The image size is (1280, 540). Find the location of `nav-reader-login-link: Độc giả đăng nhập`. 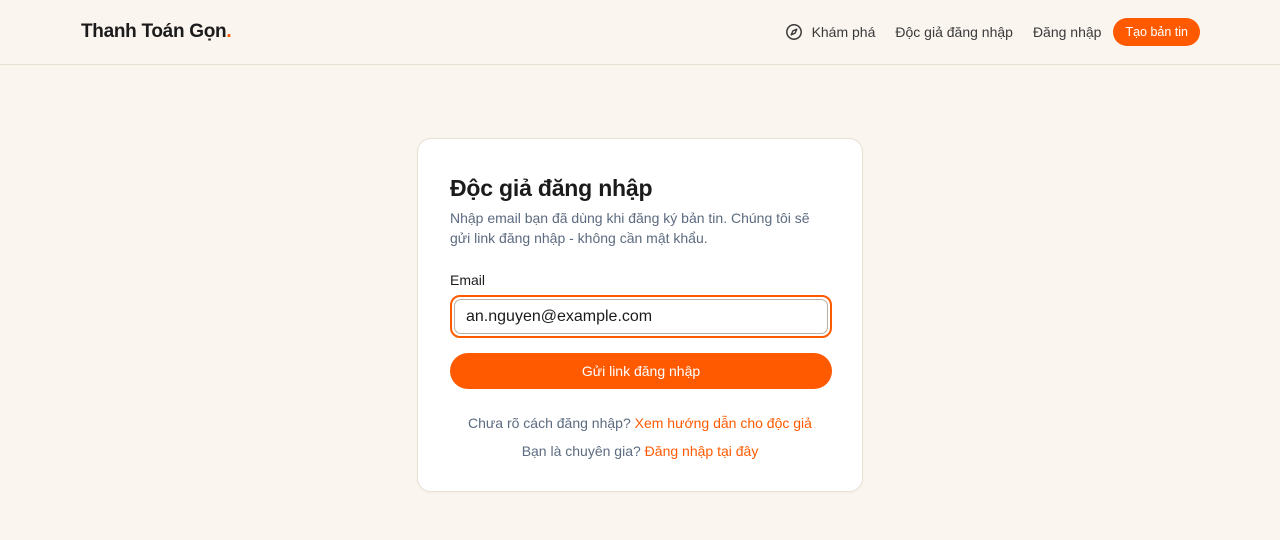

nav-reader-login-link: Độc giả đăng nhập is located at coordinates (954, 32).